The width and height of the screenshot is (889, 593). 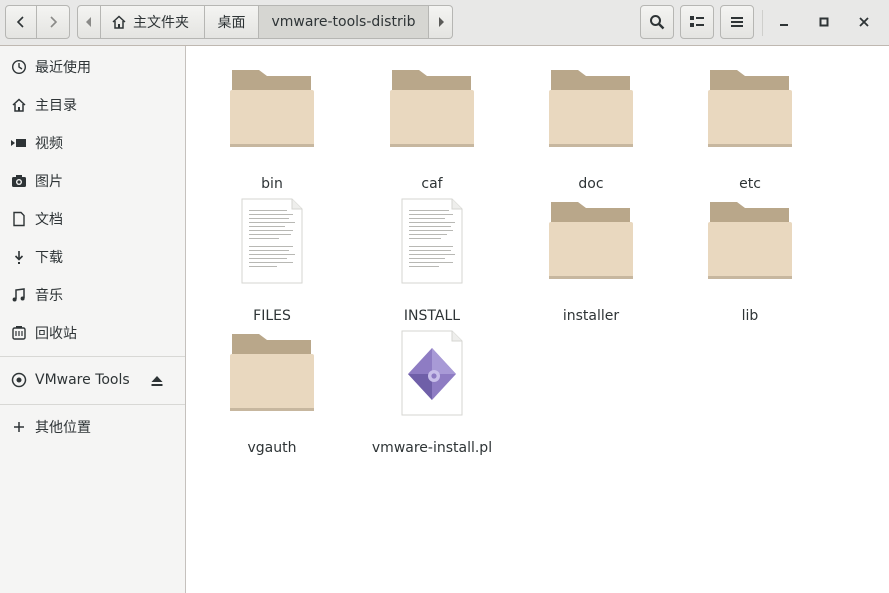 What do you see at coordinates (432, 316) in the screenshot?
I see `file-name: INSTALL` at bounding box center [432, 316].